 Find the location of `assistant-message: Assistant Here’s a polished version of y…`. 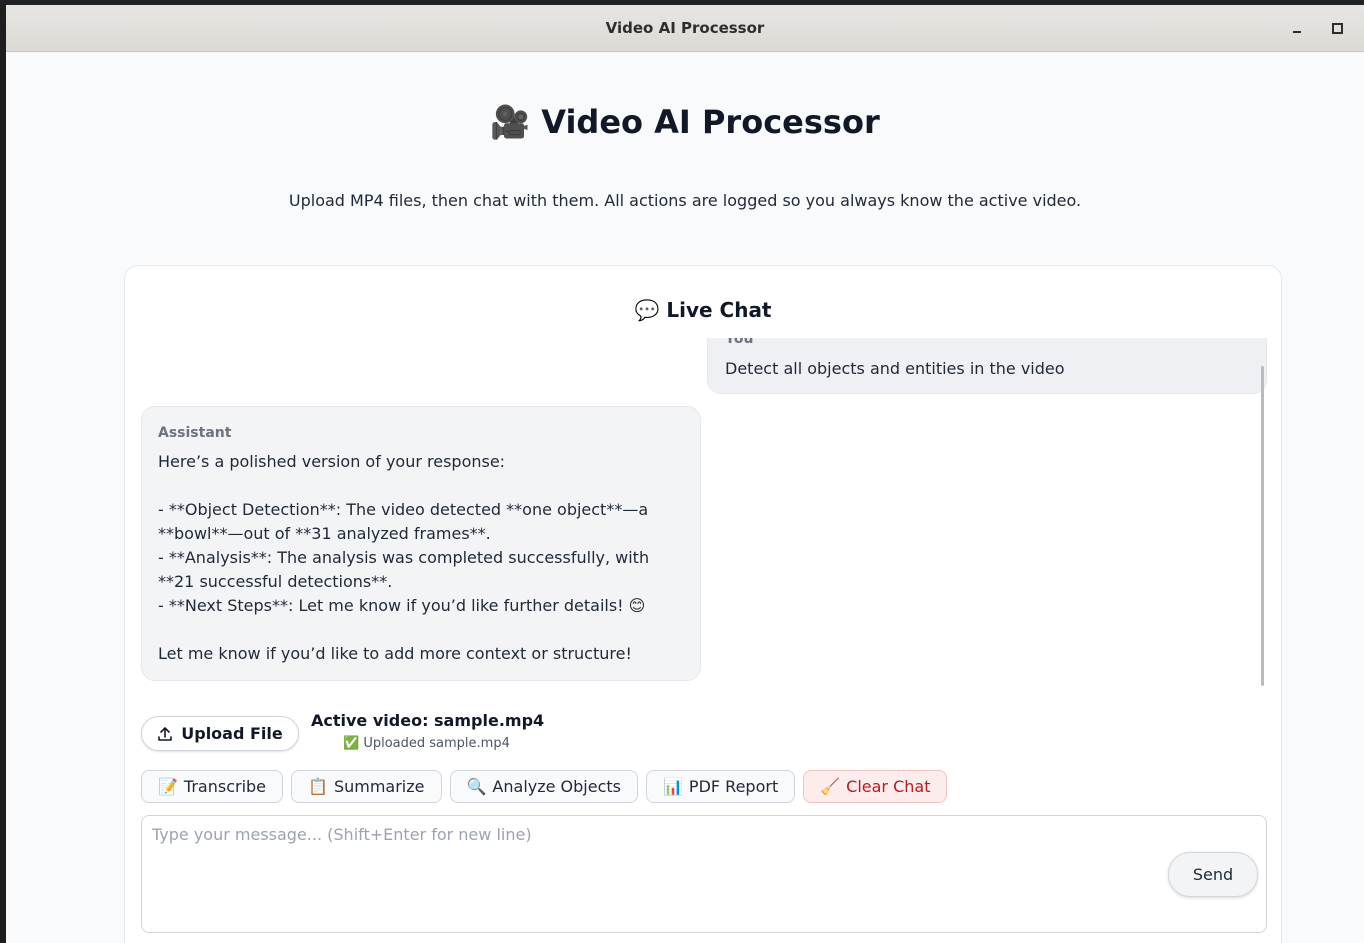

assistant-message: Assistant Here’s a polished version of y… is located at coordinates (421, 543).